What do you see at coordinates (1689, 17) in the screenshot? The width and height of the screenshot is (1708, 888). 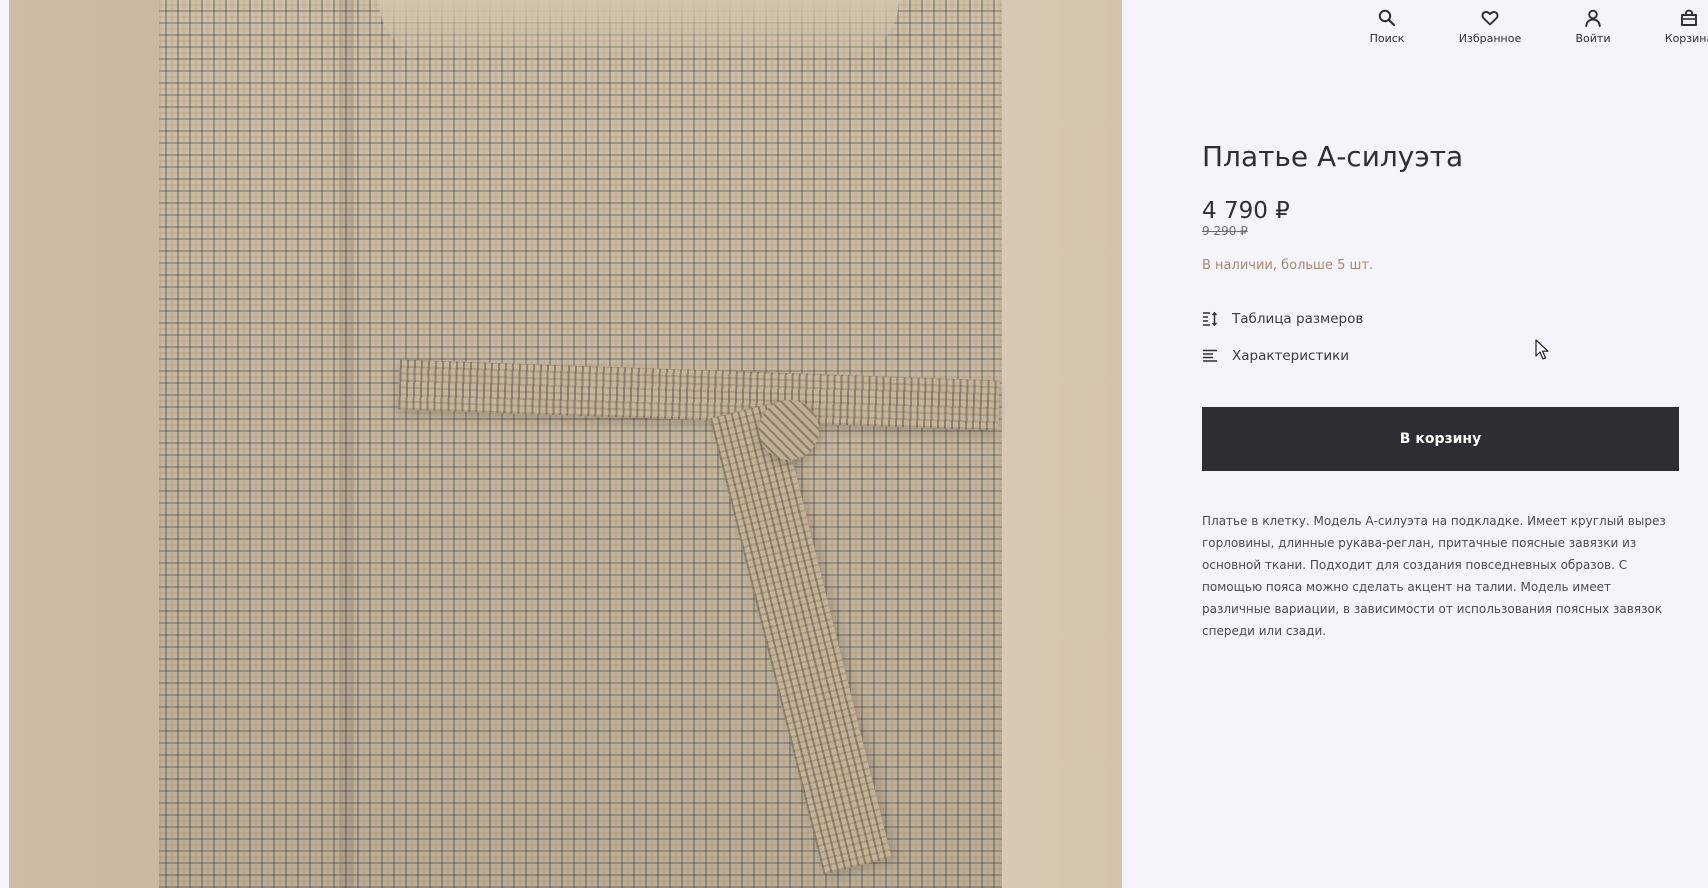 I see `shopping-bag-icon` at bounding box center [1689, 17].